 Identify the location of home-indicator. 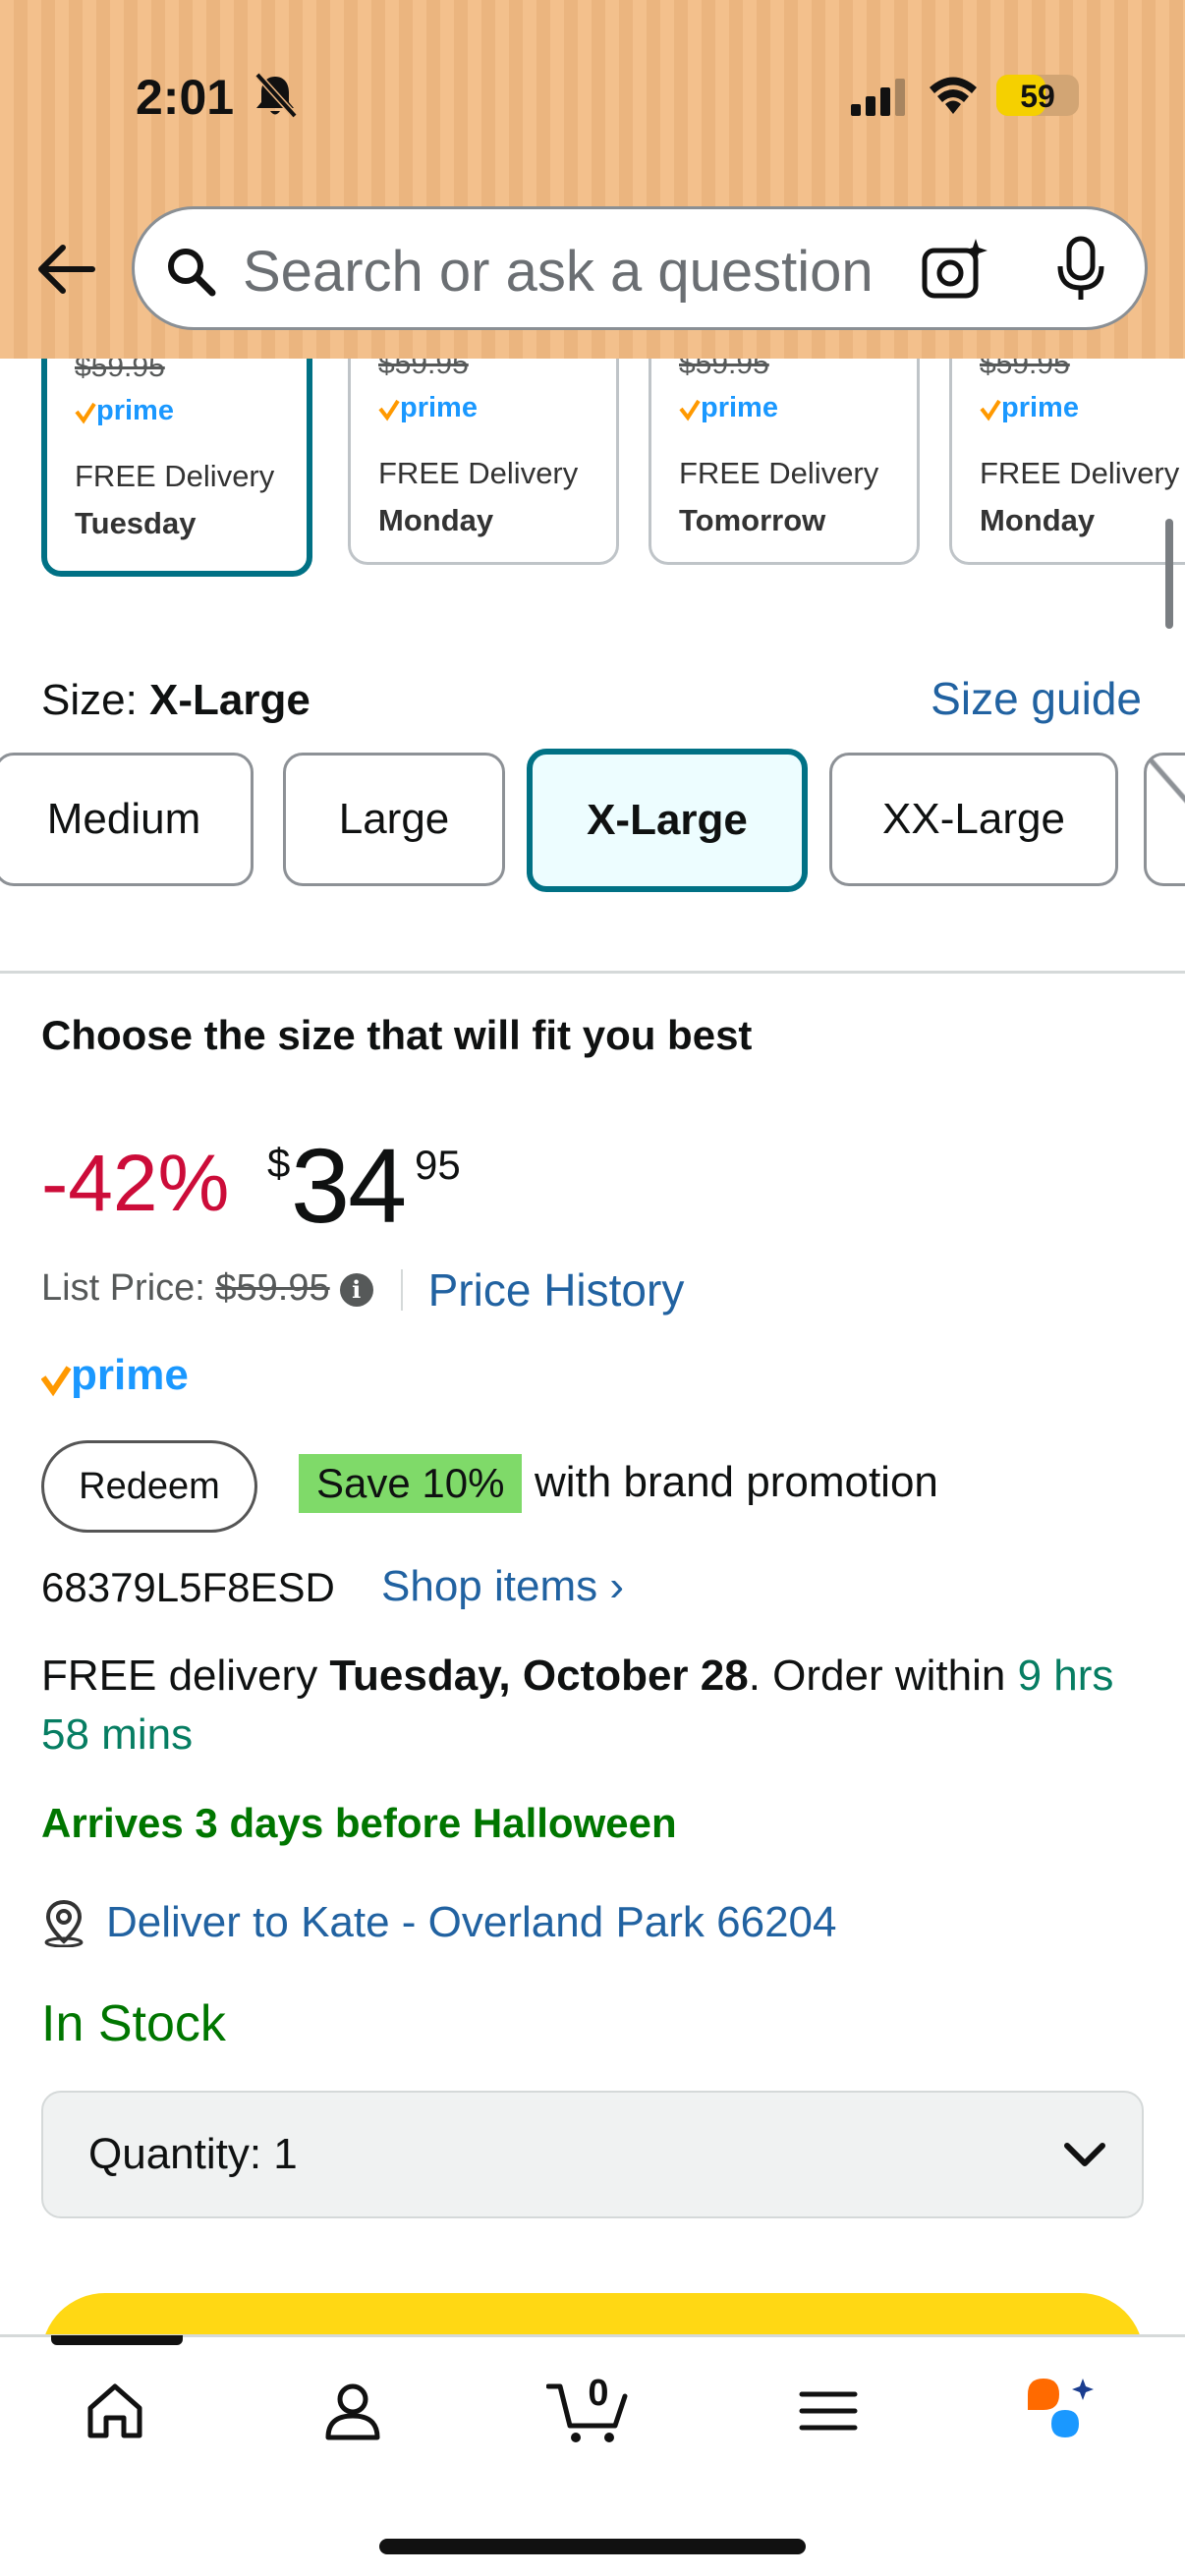
(592, 2546).